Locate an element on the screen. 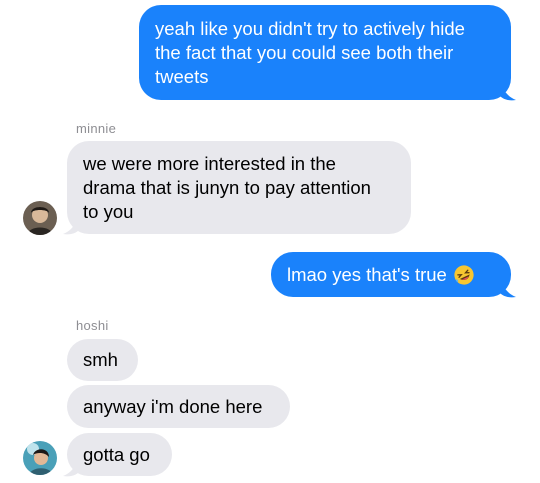 The image size is (540, 483). rolling-on-floor-laughing-emoji-icon is located at coordinates (464, 274).